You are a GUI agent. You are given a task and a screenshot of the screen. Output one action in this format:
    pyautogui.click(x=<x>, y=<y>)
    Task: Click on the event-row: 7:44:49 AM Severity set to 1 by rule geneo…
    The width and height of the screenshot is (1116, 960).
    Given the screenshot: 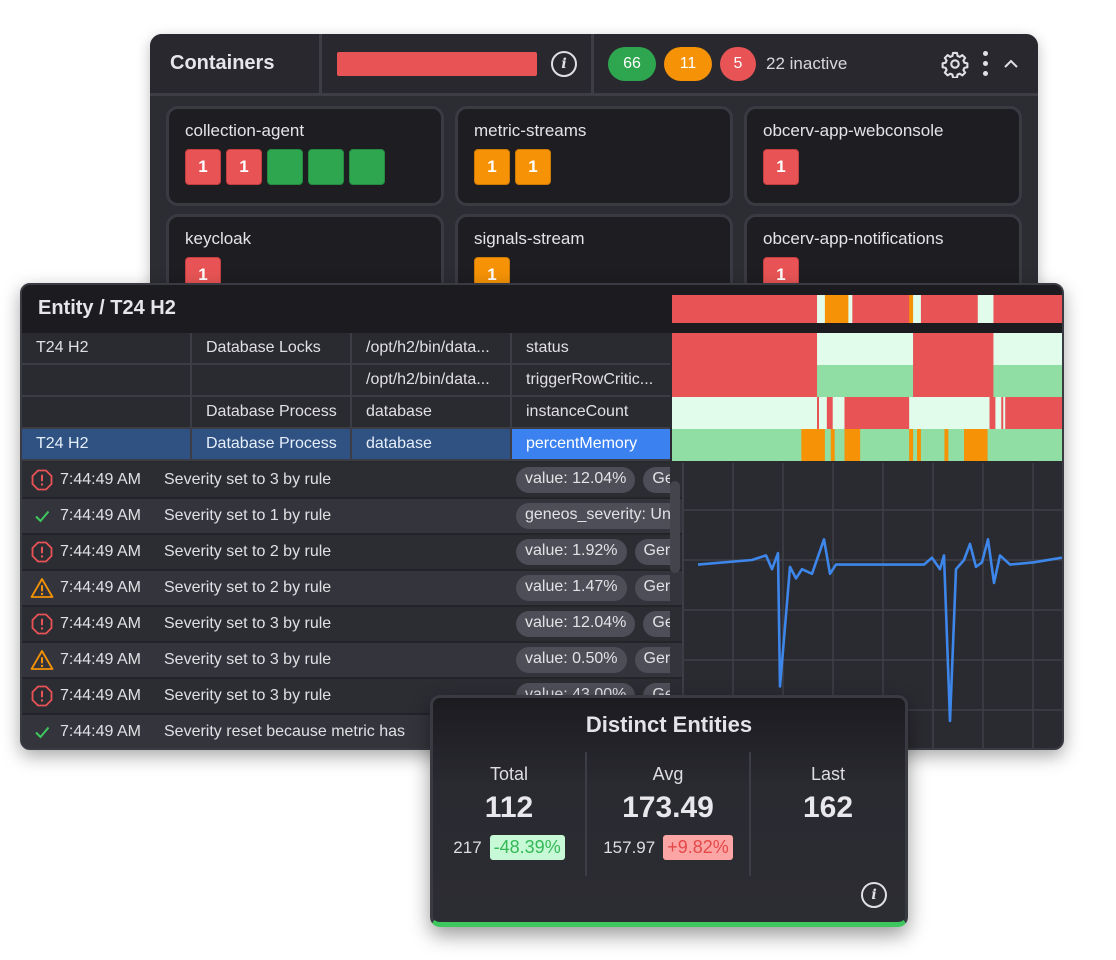 What is the action you would take?
    pyautogui.click(x=352, y=517)
    